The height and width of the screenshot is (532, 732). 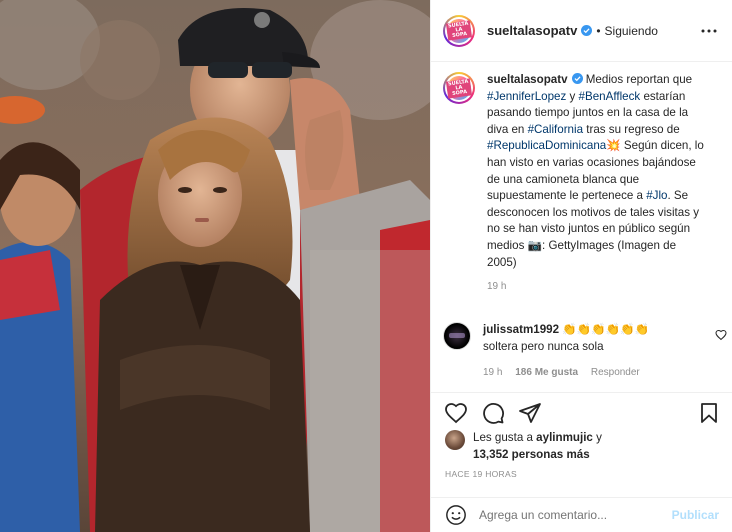 What do you see at coordinates (597, 437) in the screenshot?
I see `likes-middle: y` at bounding box center [597, 437].